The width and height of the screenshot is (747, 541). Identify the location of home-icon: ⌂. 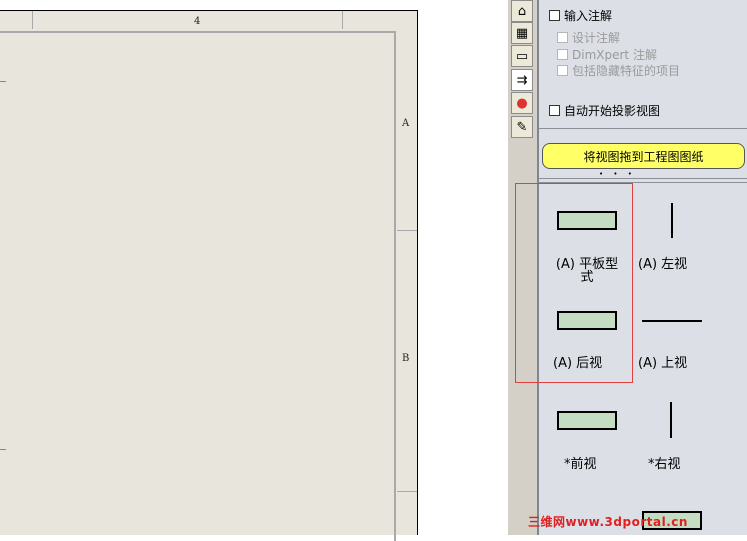
(522, 11).